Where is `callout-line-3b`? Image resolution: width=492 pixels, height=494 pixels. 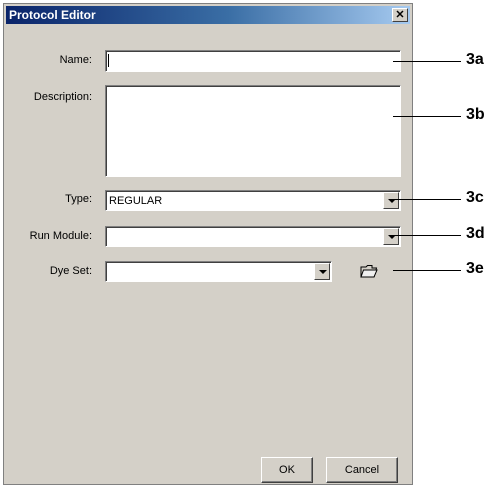 callout-line-3b is located at coordinates (427, 116).